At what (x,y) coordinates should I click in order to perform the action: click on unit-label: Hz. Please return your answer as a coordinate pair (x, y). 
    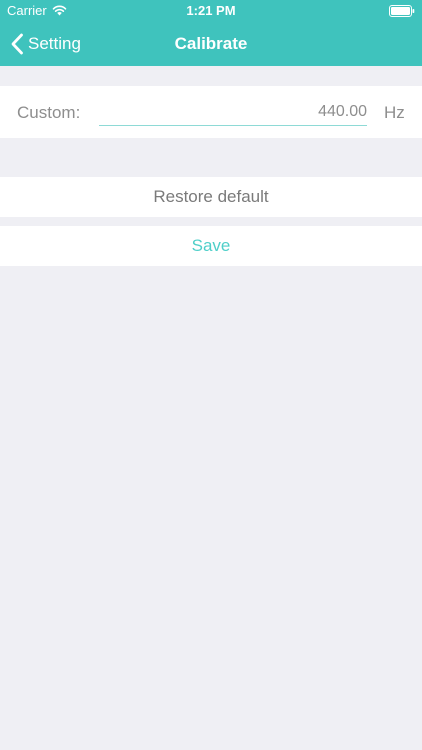
    Looking at the image, I should click on (394, 112).